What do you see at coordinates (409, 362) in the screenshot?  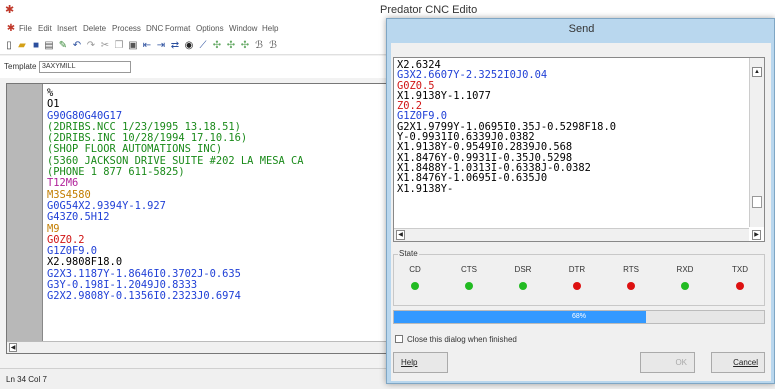 I see `help-button-label: Help` at bounding box center [409, 362].